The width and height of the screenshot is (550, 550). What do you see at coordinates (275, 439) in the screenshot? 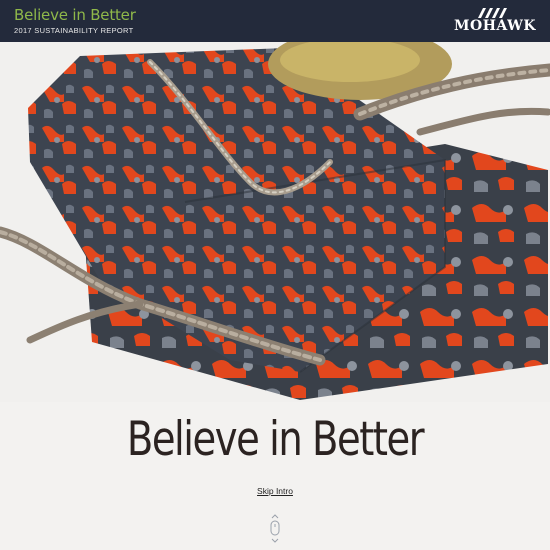
I see `hero-headline: Believe in Better` at bounding box center [275, 439].